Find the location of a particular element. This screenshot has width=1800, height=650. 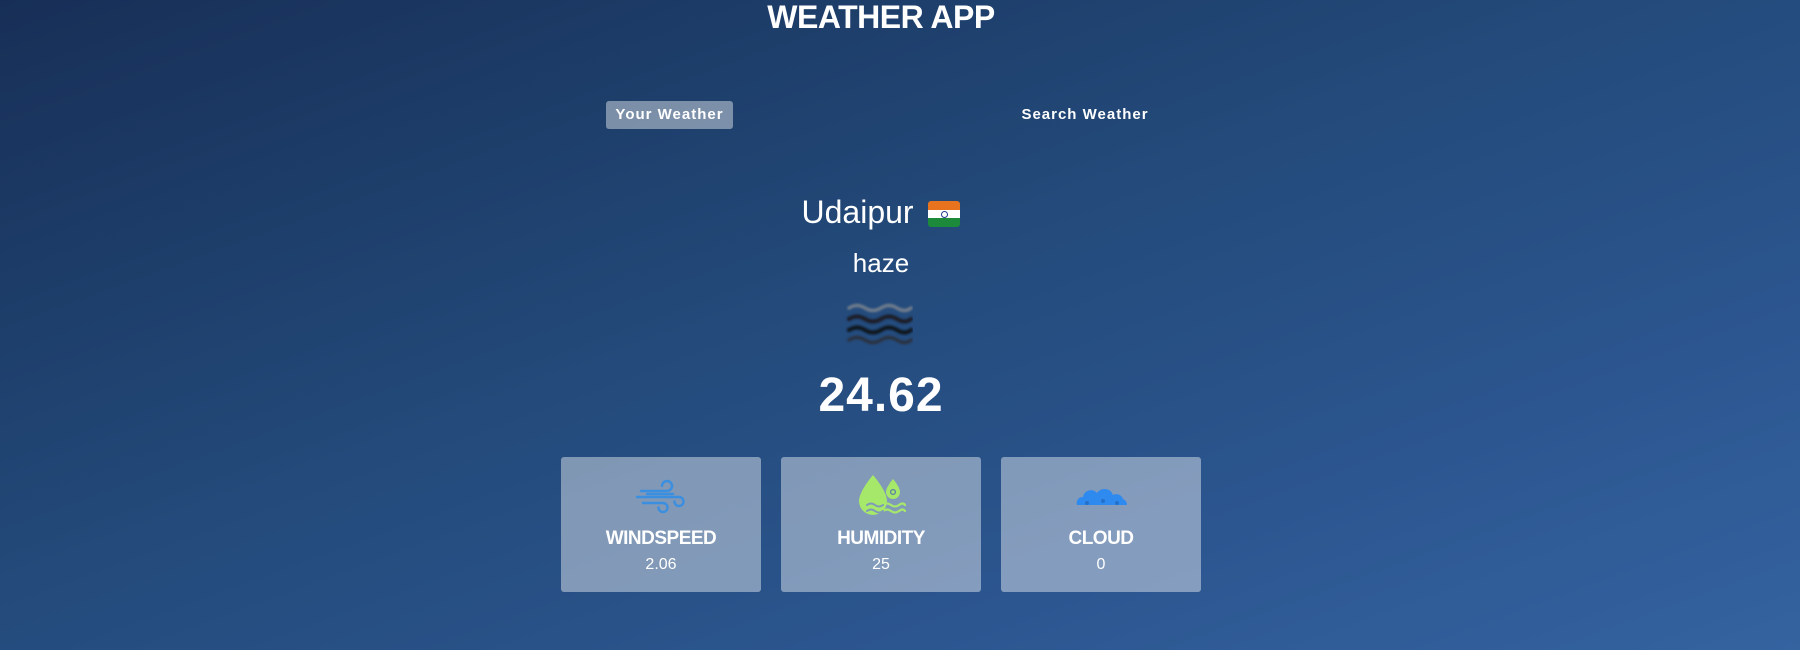

cloud-icon is located at coordinates (1102, 496).